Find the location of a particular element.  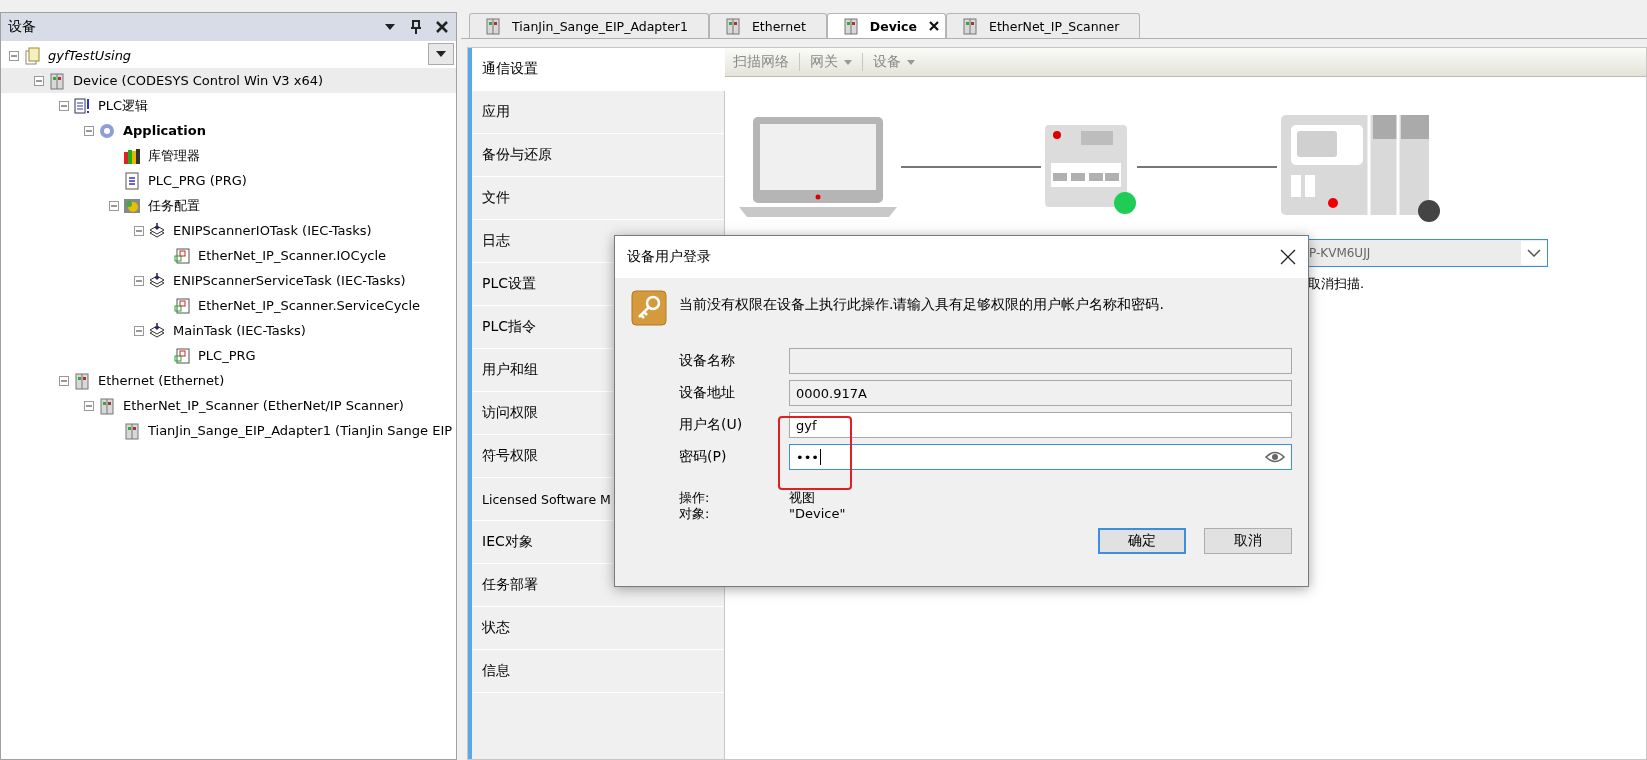

eye-icon is located at coordinates (1275, 457).